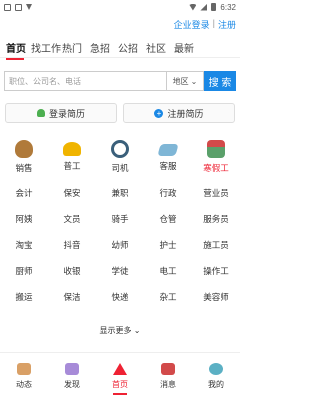 This screenshot has width=320, height=400. Describe the element at coordinates (24, 369) in the screenshot. I see `news-icon` at that location.